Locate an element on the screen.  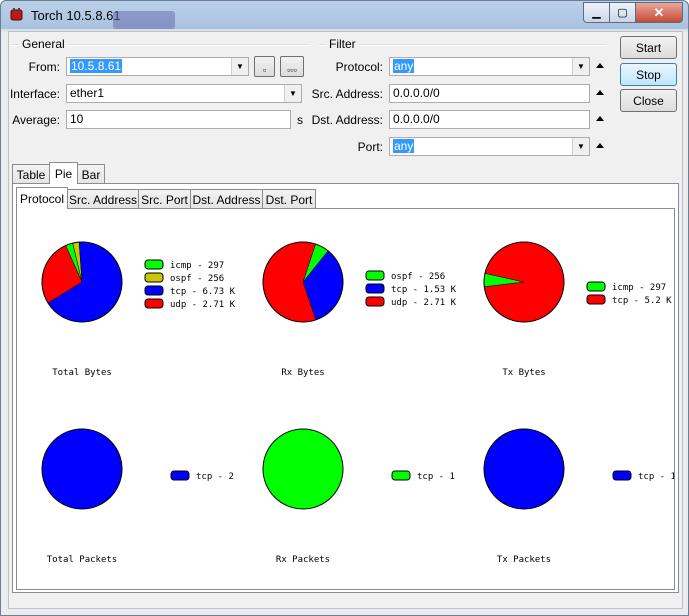
minimize-button: ▁ is located at coordinates (596, 12).